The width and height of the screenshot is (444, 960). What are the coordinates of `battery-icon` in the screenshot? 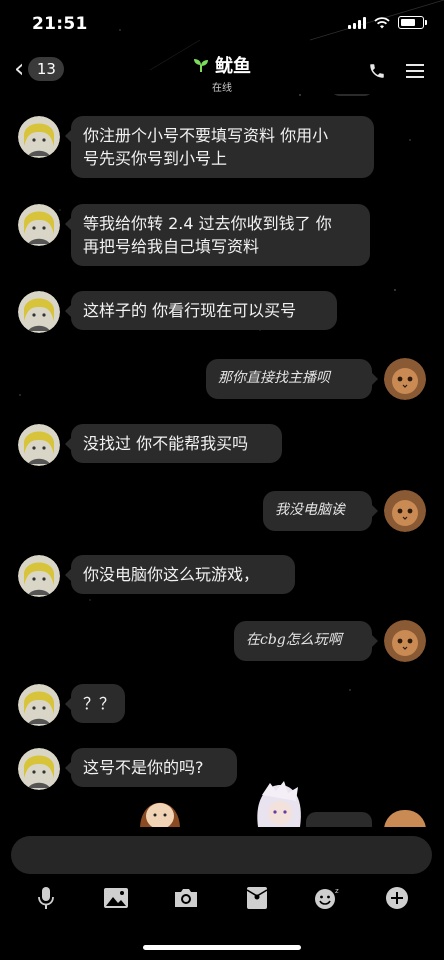 It's located at (412, 22).